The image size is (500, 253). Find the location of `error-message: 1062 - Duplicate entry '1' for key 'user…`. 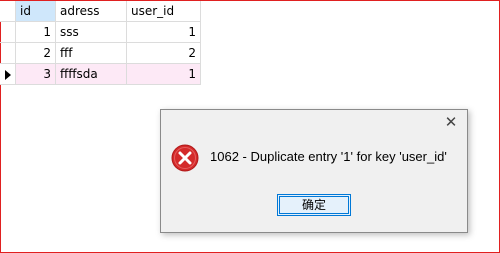

error-message: 1062 - Duplicate entry '1' for key 'user… is located at coordinates (328, 156).